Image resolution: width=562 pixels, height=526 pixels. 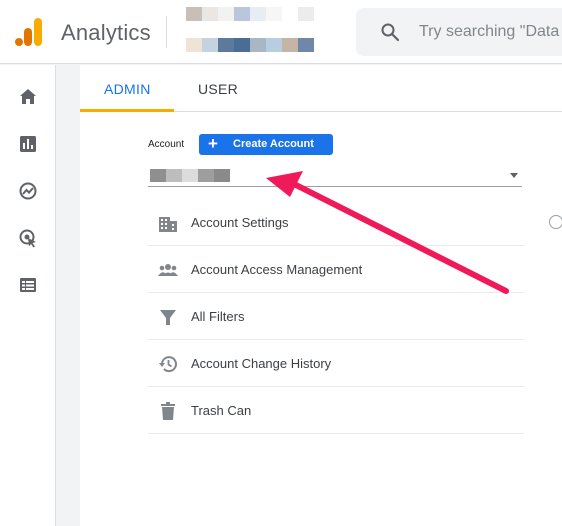 What do you see at coordinates (213, 143) in the screenshot?
I see `plus-icon: +` at bounding box center [213, 143].